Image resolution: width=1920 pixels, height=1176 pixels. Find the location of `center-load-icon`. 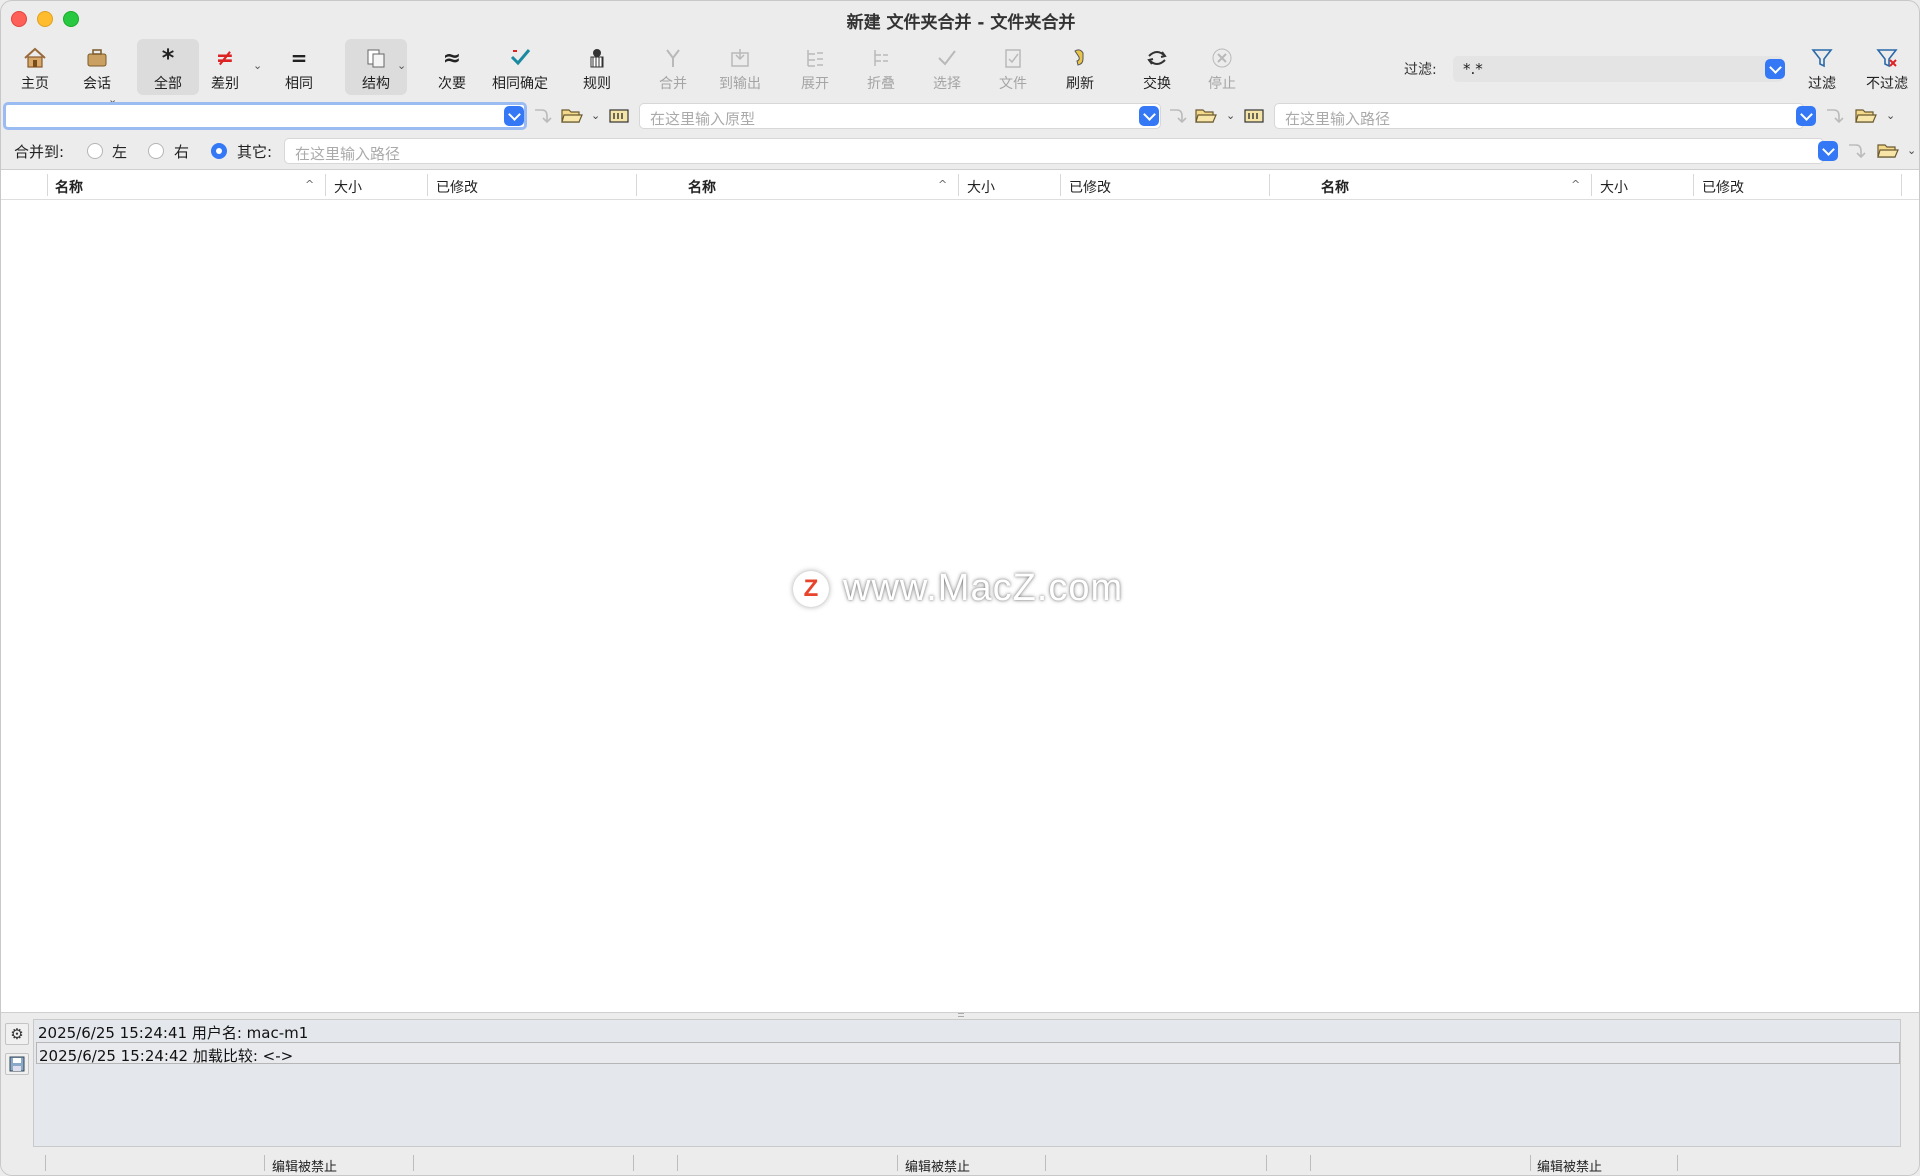

center-load-icon is located at coordinates (1177, 116).